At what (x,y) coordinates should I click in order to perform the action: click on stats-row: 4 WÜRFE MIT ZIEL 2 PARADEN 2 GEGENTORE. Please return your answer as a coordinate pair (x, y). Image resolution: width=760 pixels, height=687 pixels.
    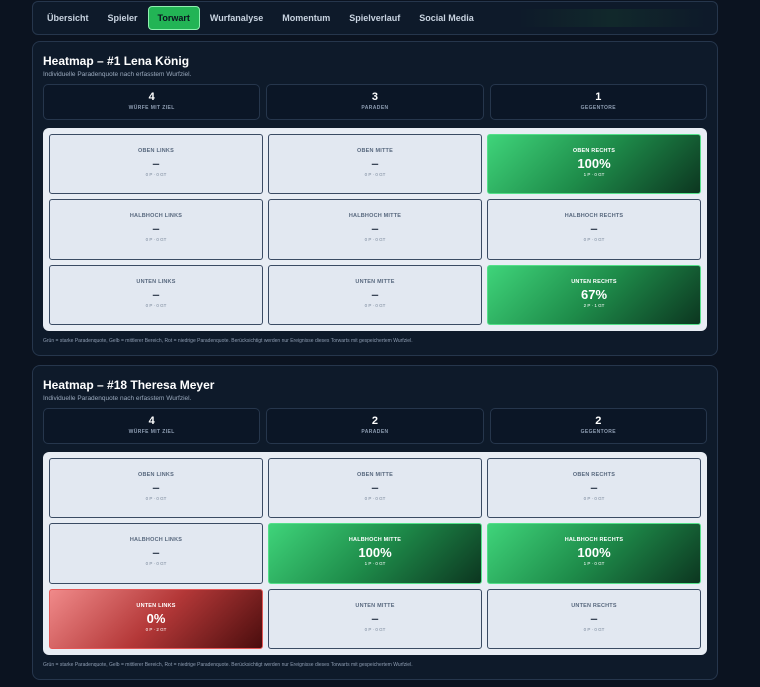
    Looking at the image, I should click on (375, 426).